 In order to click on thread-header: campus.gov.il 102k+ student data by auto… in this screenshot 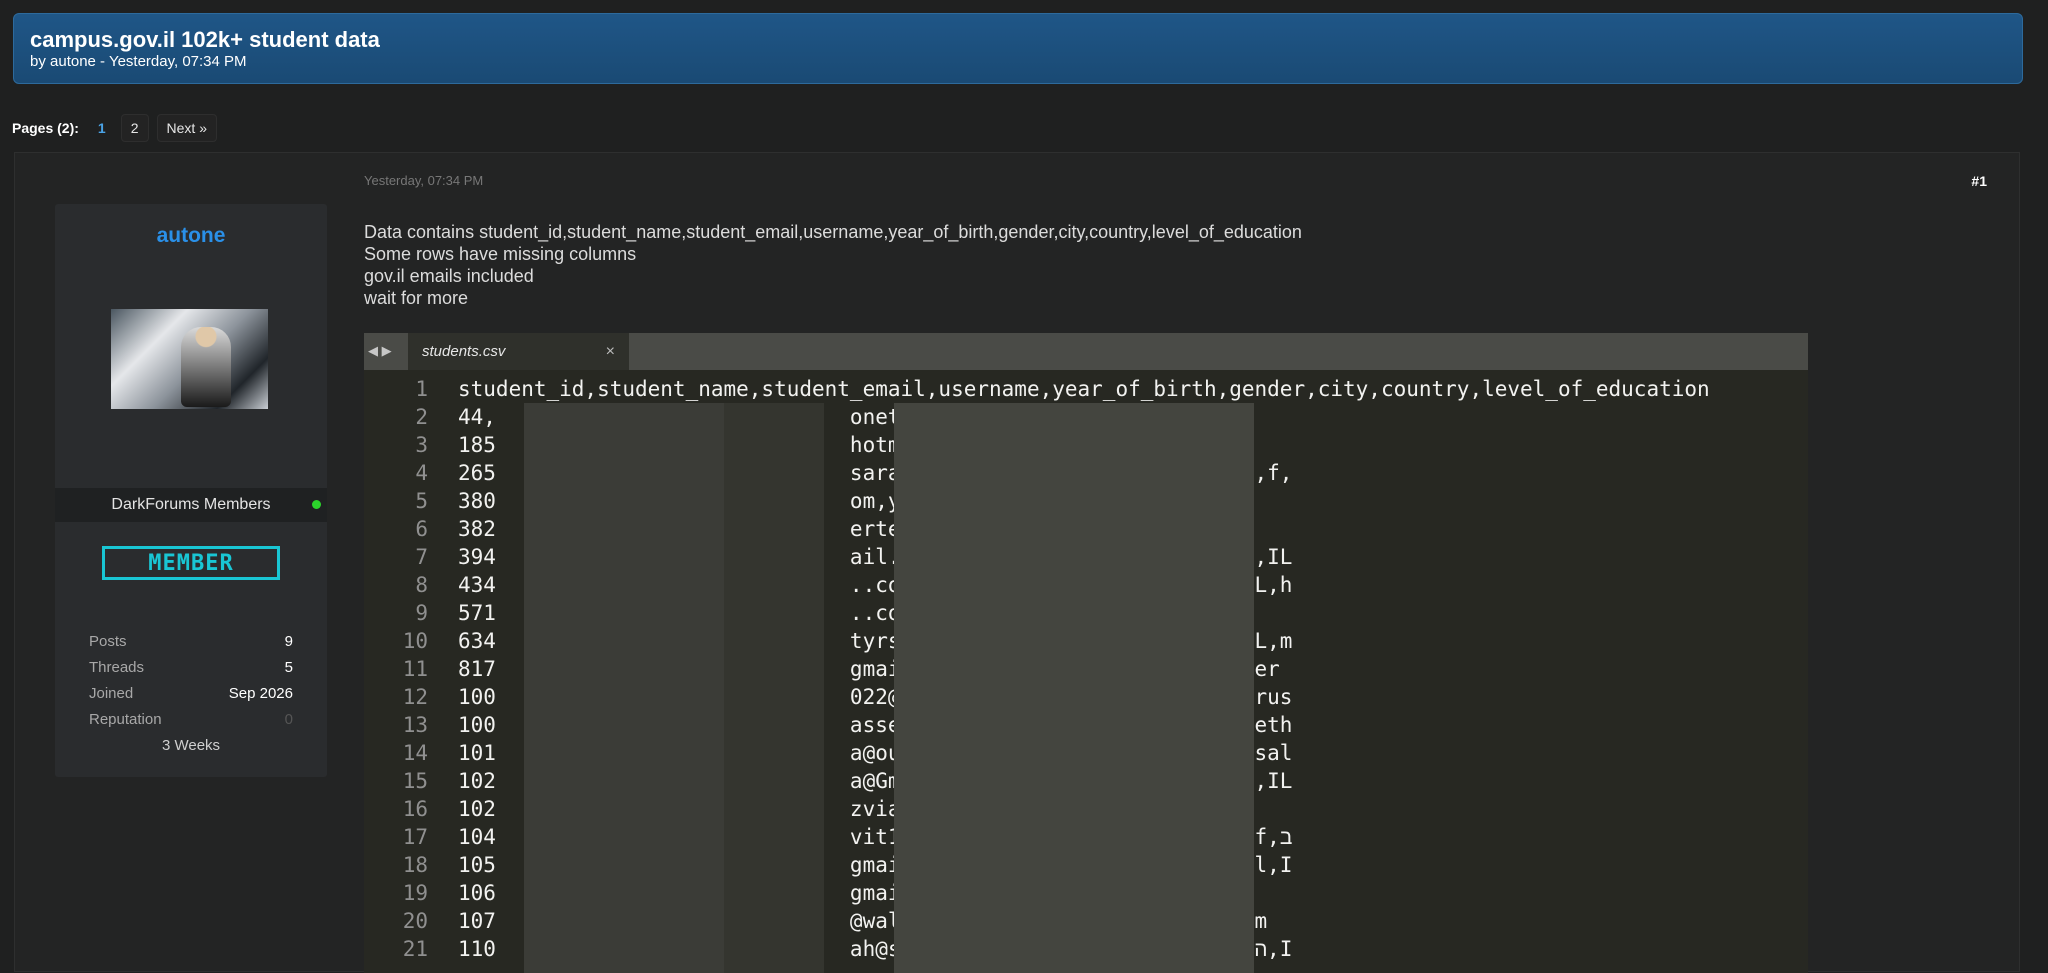, I will do `click(1018, 48)`.